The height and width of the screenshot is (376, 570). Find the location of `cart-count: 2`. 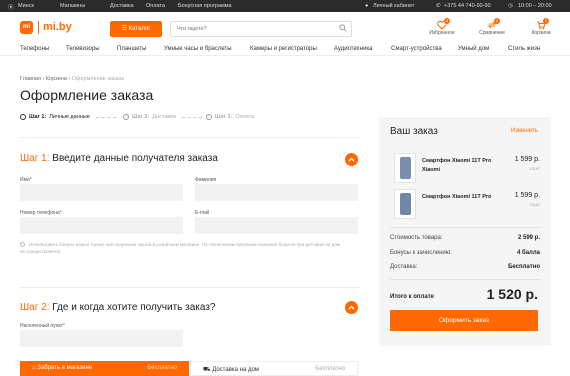

cart-count: 2 is located at coordinates (546, 21).